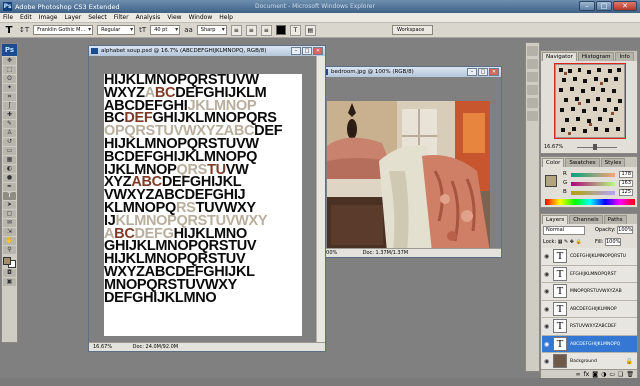 The height and width of the screenshot is (386, 640). Describe the element at coordinates (413, 30) in the screenshot. I see `workspace-menu: Workspace` at that location.